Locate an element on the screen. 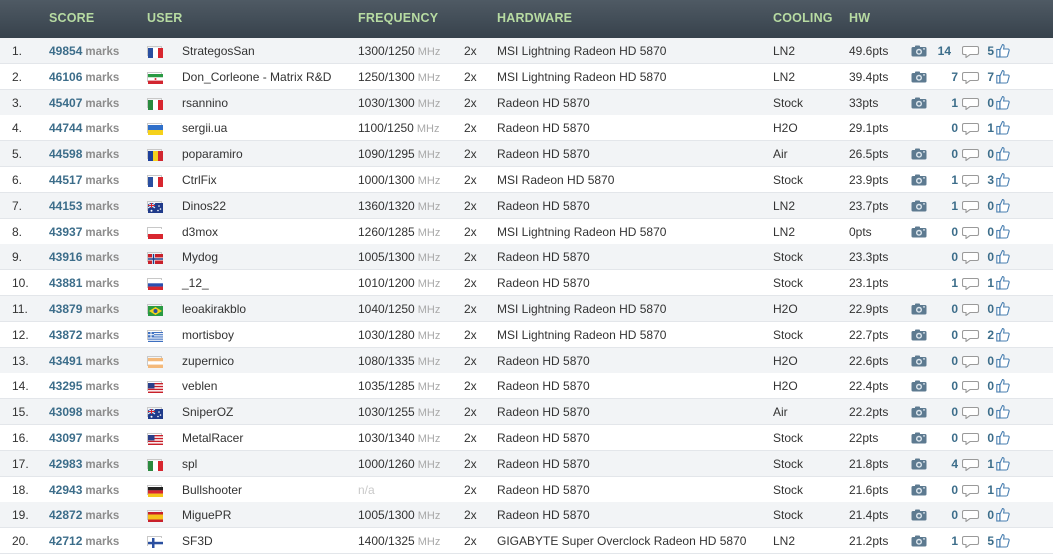 This screenshot has height=555, width=1053. score: 43916 marks is located at coordinates (84, 257).